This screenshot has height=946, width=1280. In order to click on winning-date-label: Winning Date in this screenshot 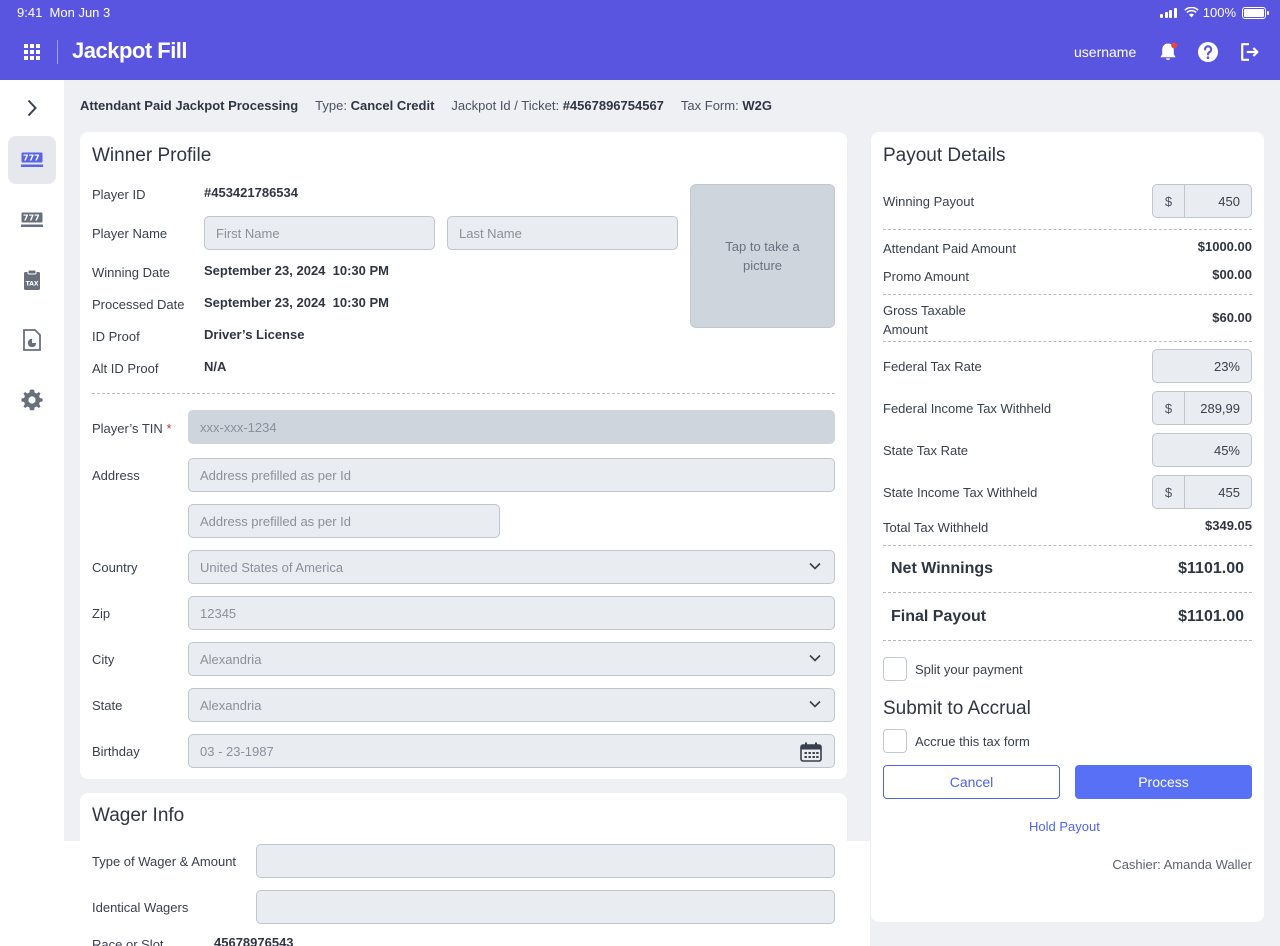, I will do `click(131, 272)`.